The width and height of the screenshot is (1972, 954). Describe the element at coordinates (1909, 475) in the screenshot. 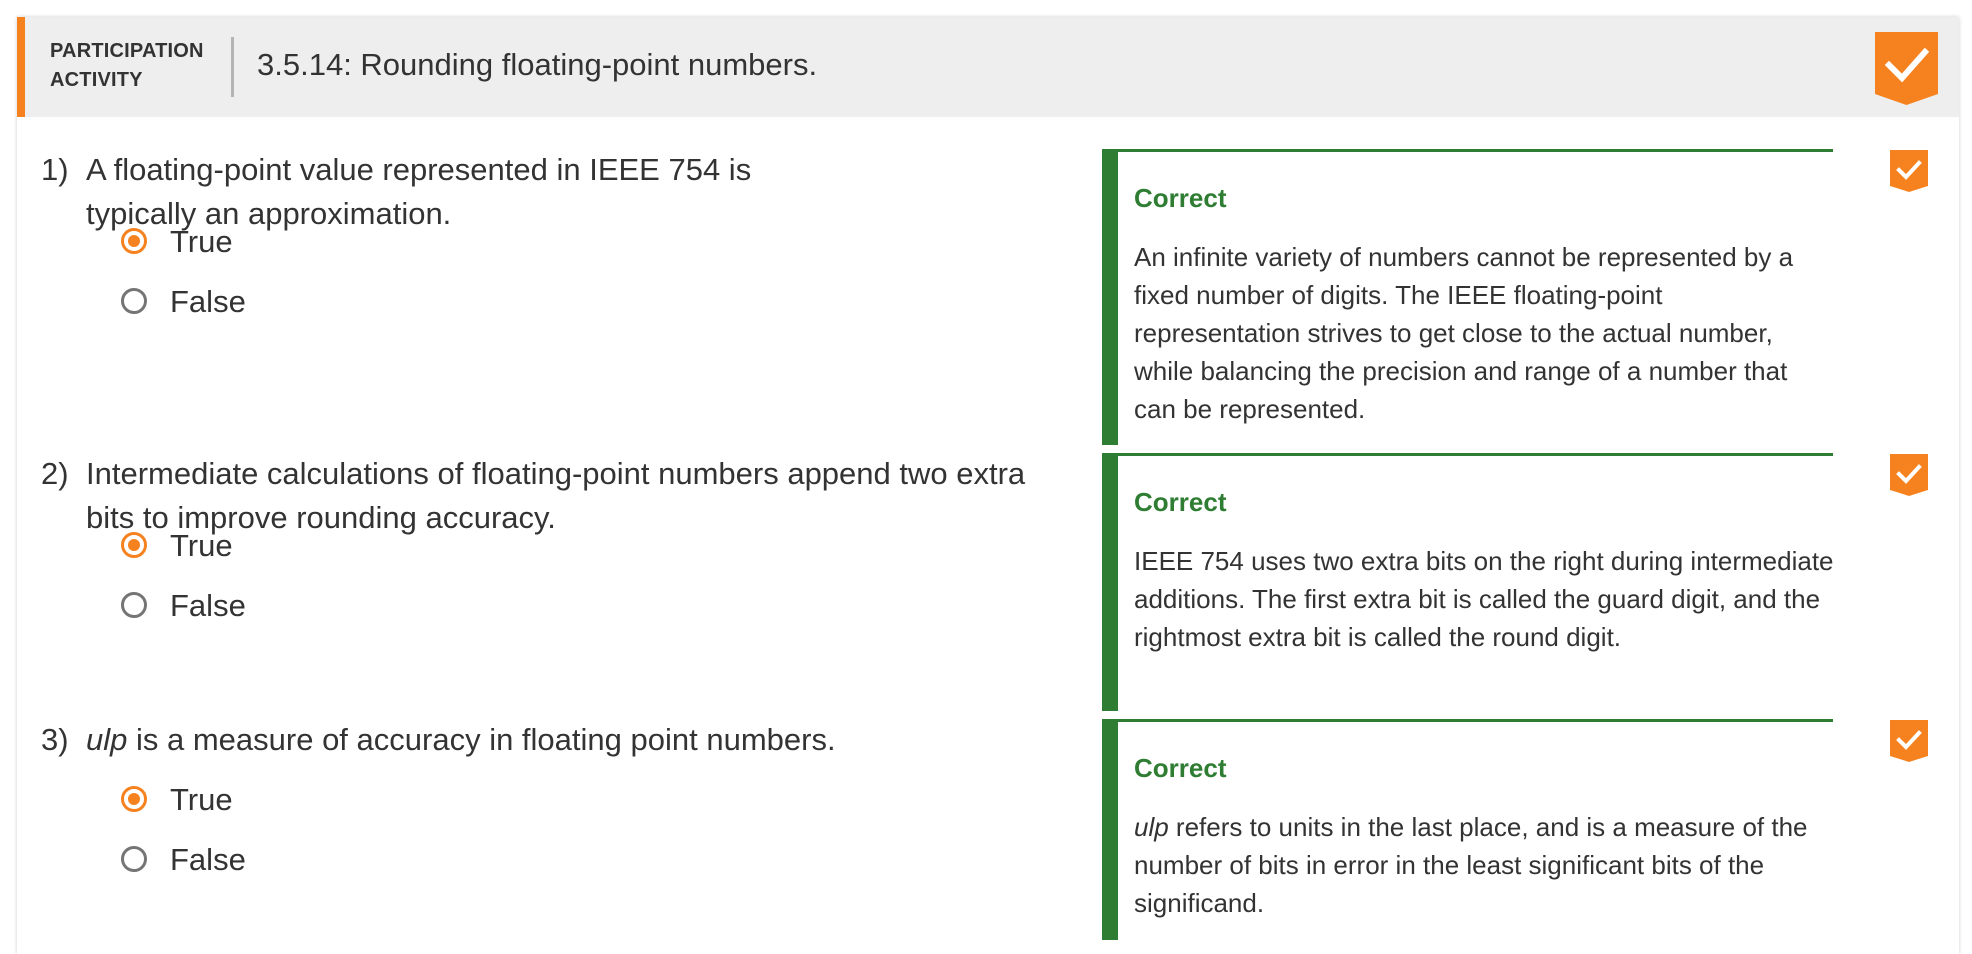

I see `question-2-check-icon` at that location.